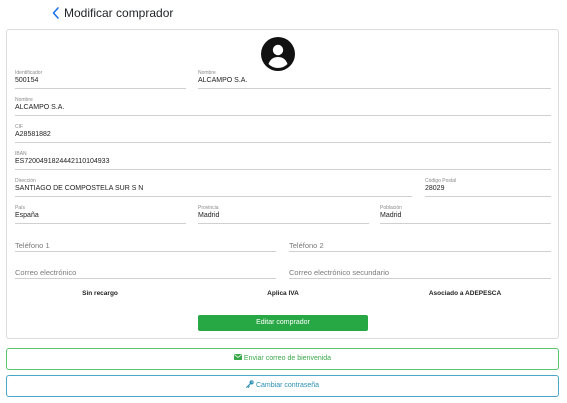  Describe the element at coordinates (339, 272) in the screenshot. I see `correo-secundario-placeholder: Correo electrónico secundario` at that location.